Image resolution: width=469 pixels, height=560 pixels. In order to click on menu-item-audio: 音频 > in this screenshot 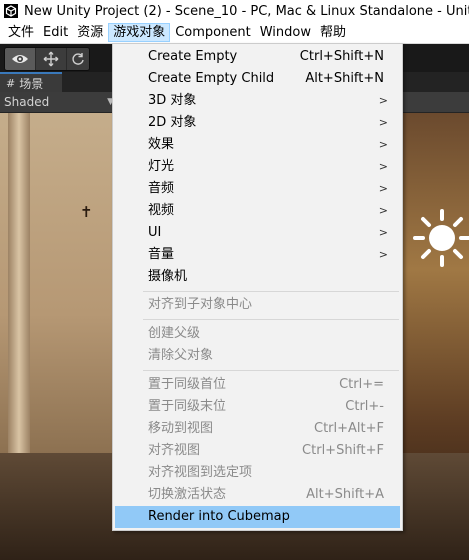, I will do `click(257, 189)`.